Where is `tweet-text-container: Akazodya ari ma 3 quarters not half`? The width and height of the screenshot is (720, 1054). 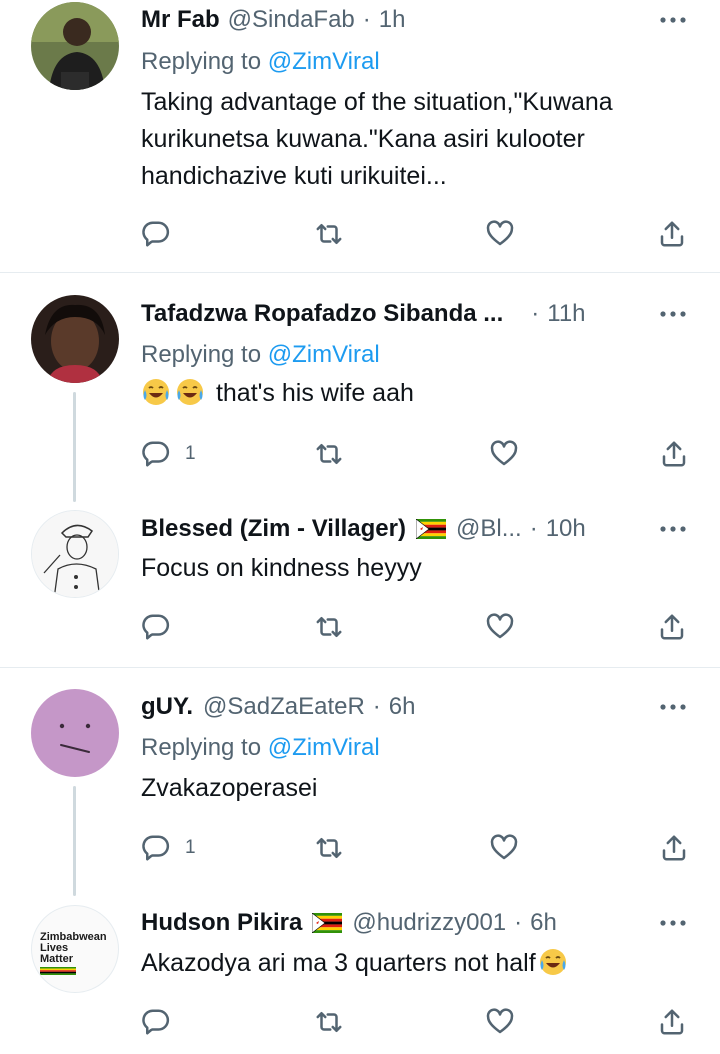
tweet-text-container: Akazodya ari ma 3 quarters not half is located at coordinates (411, 963).